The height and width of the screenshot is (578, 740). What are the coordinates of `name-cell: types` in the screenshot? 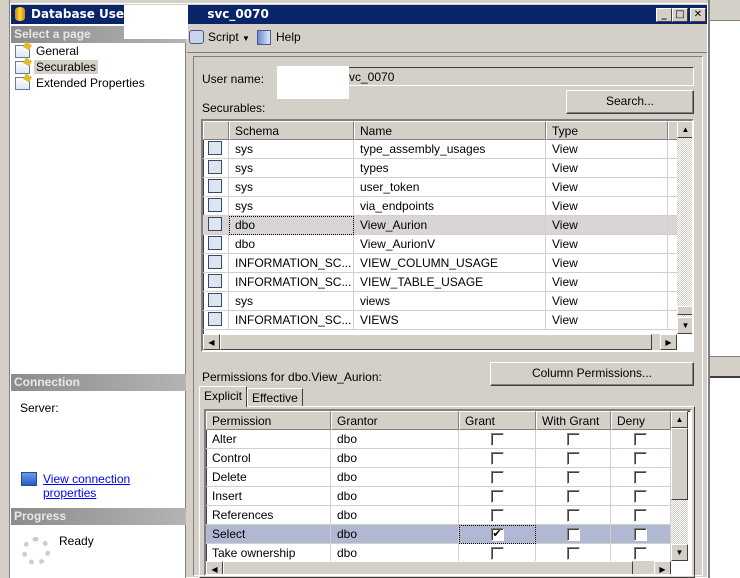 It's located at (450, 168).